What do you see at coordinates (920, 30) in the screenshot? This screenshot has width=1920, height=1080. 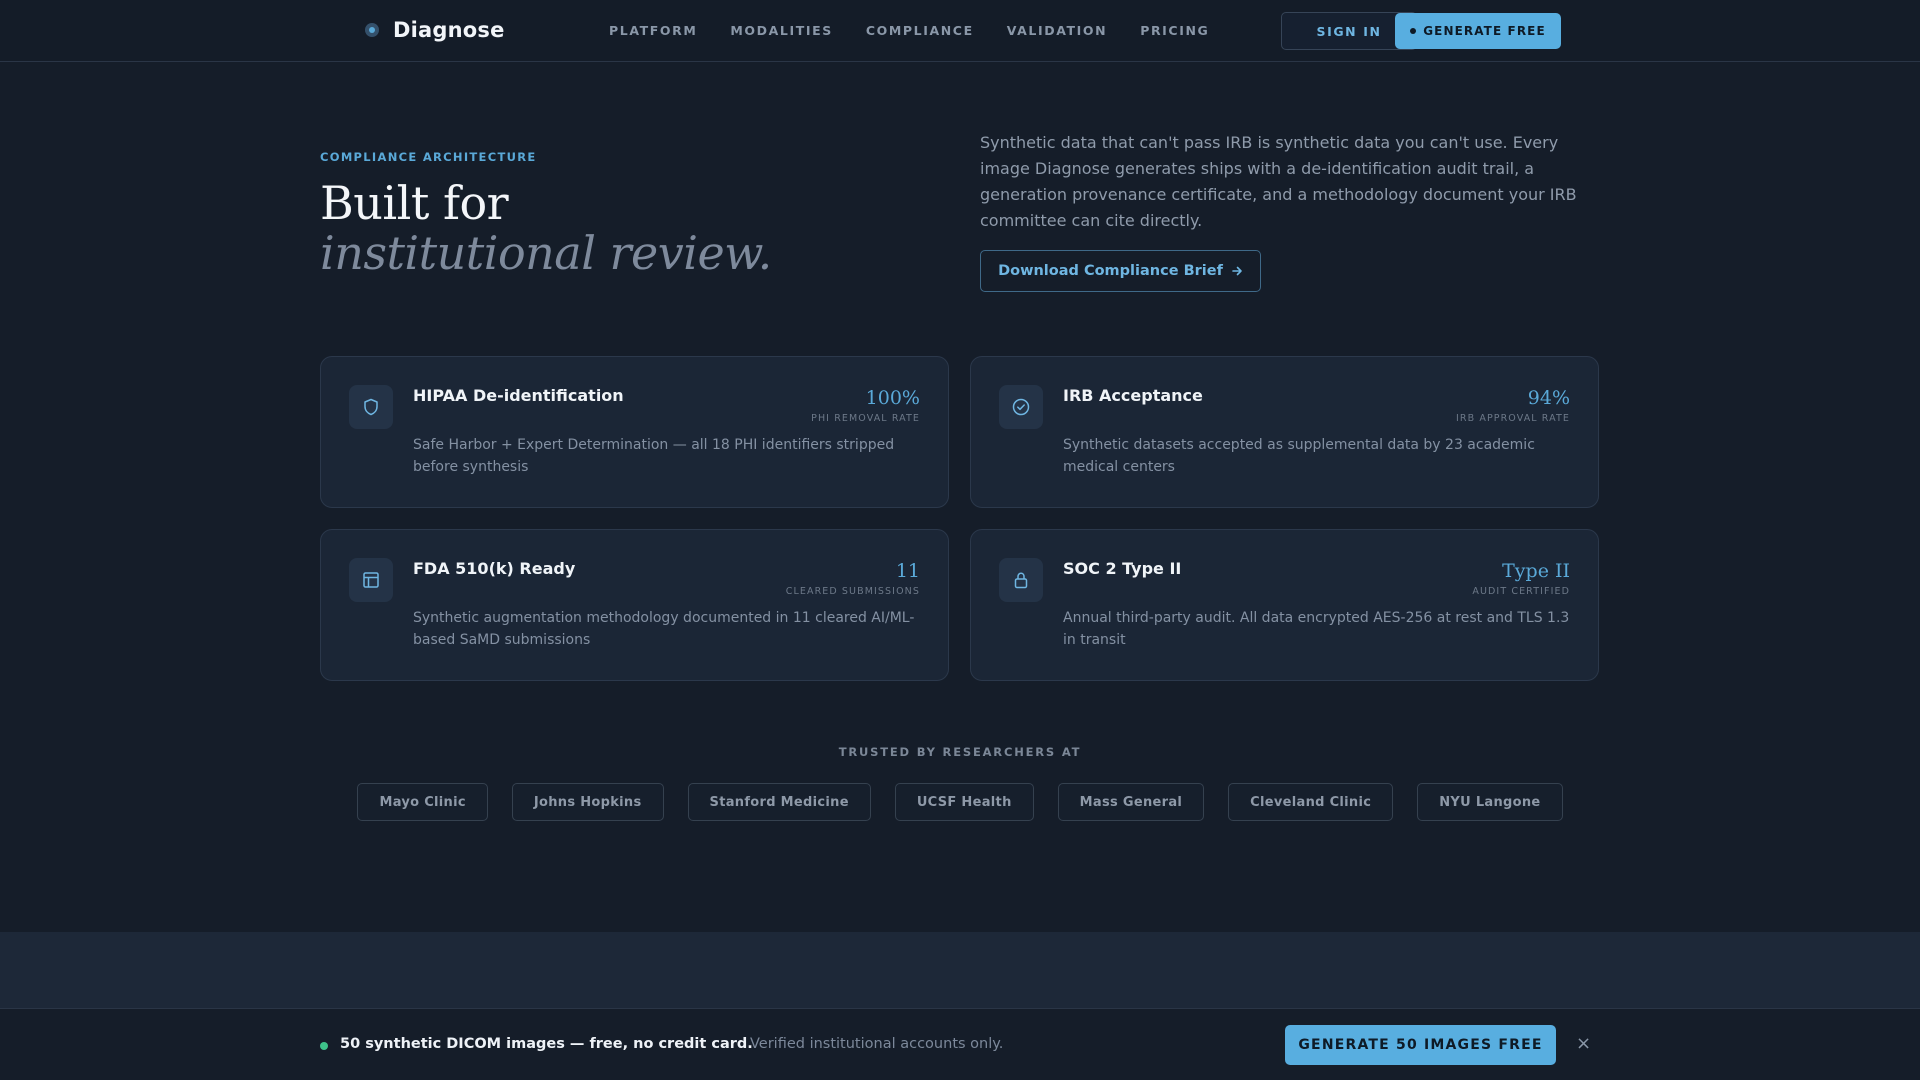 I see `nav-link-compliance: COMPLIANCE` at bounding box center [920, 30].